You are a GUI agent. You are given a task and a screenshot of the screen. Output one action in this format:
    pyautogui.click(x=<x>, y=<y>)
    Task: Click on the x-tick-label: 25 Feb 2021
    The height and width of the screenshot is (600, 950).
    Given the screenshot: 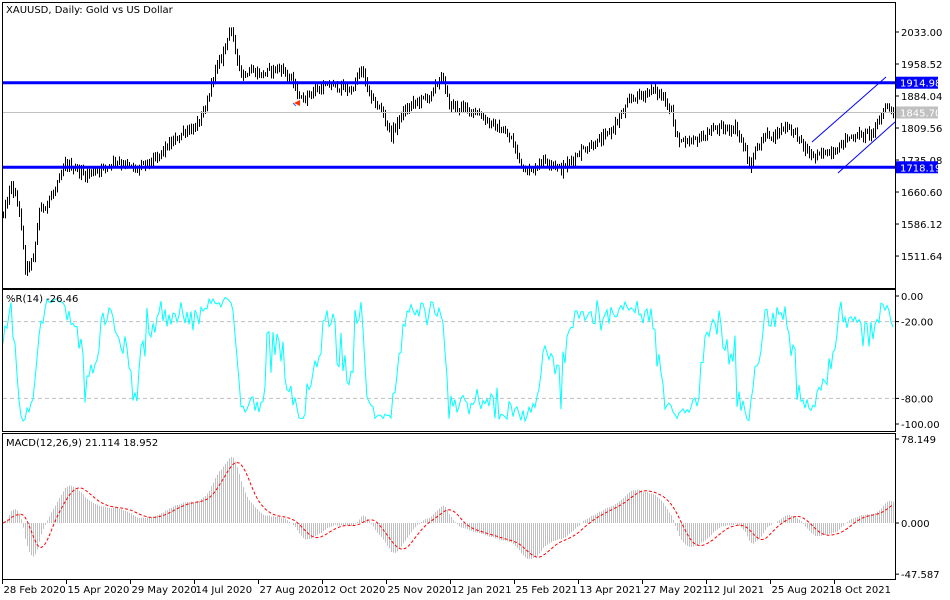 What is the action you would take?
    pyautogui.click(x=547, y=590)
    